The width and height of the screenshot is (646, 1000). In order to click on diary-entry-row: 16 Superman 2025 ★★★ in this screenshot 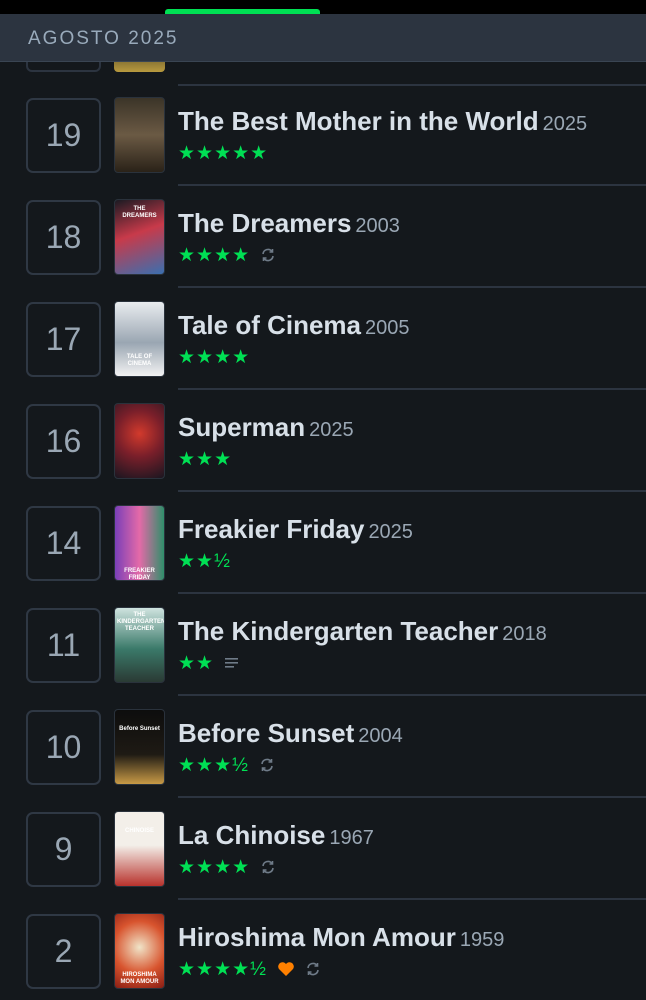, I will do `click(323, 441)`.